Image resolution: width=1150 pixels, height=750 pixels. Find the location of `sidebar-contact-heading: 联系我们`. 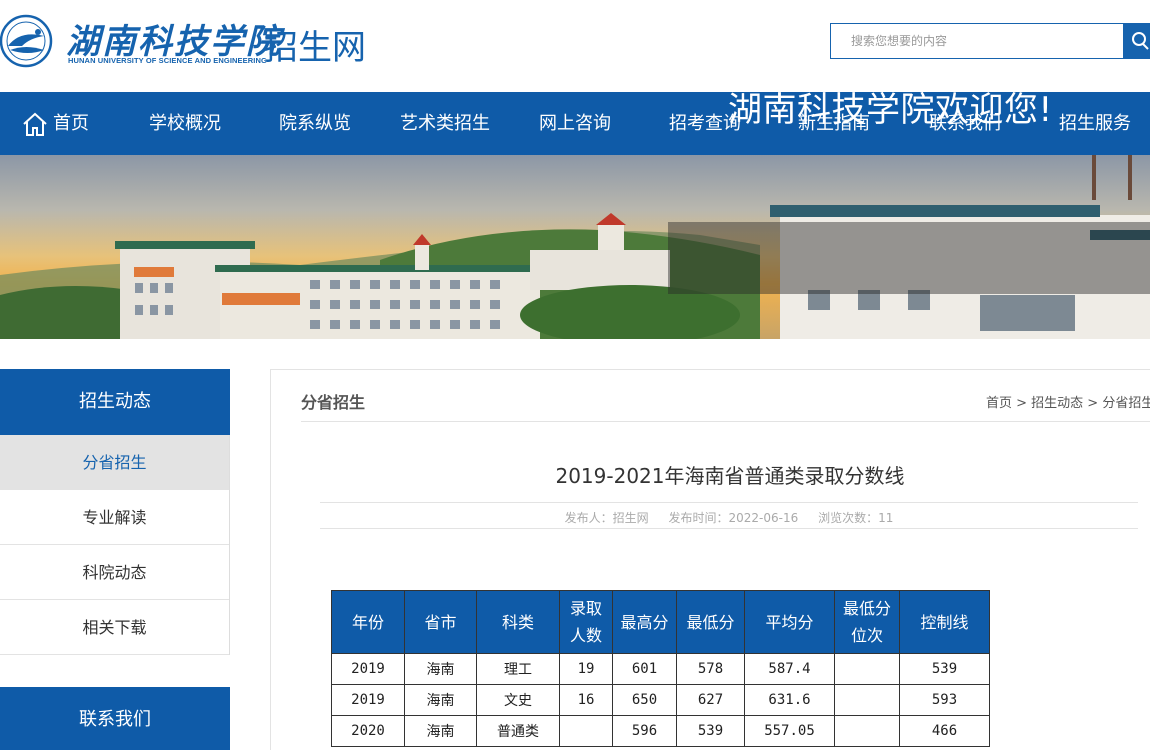

sidebar-contact-heading: 联系我们 is located at coordinates (115, 718).